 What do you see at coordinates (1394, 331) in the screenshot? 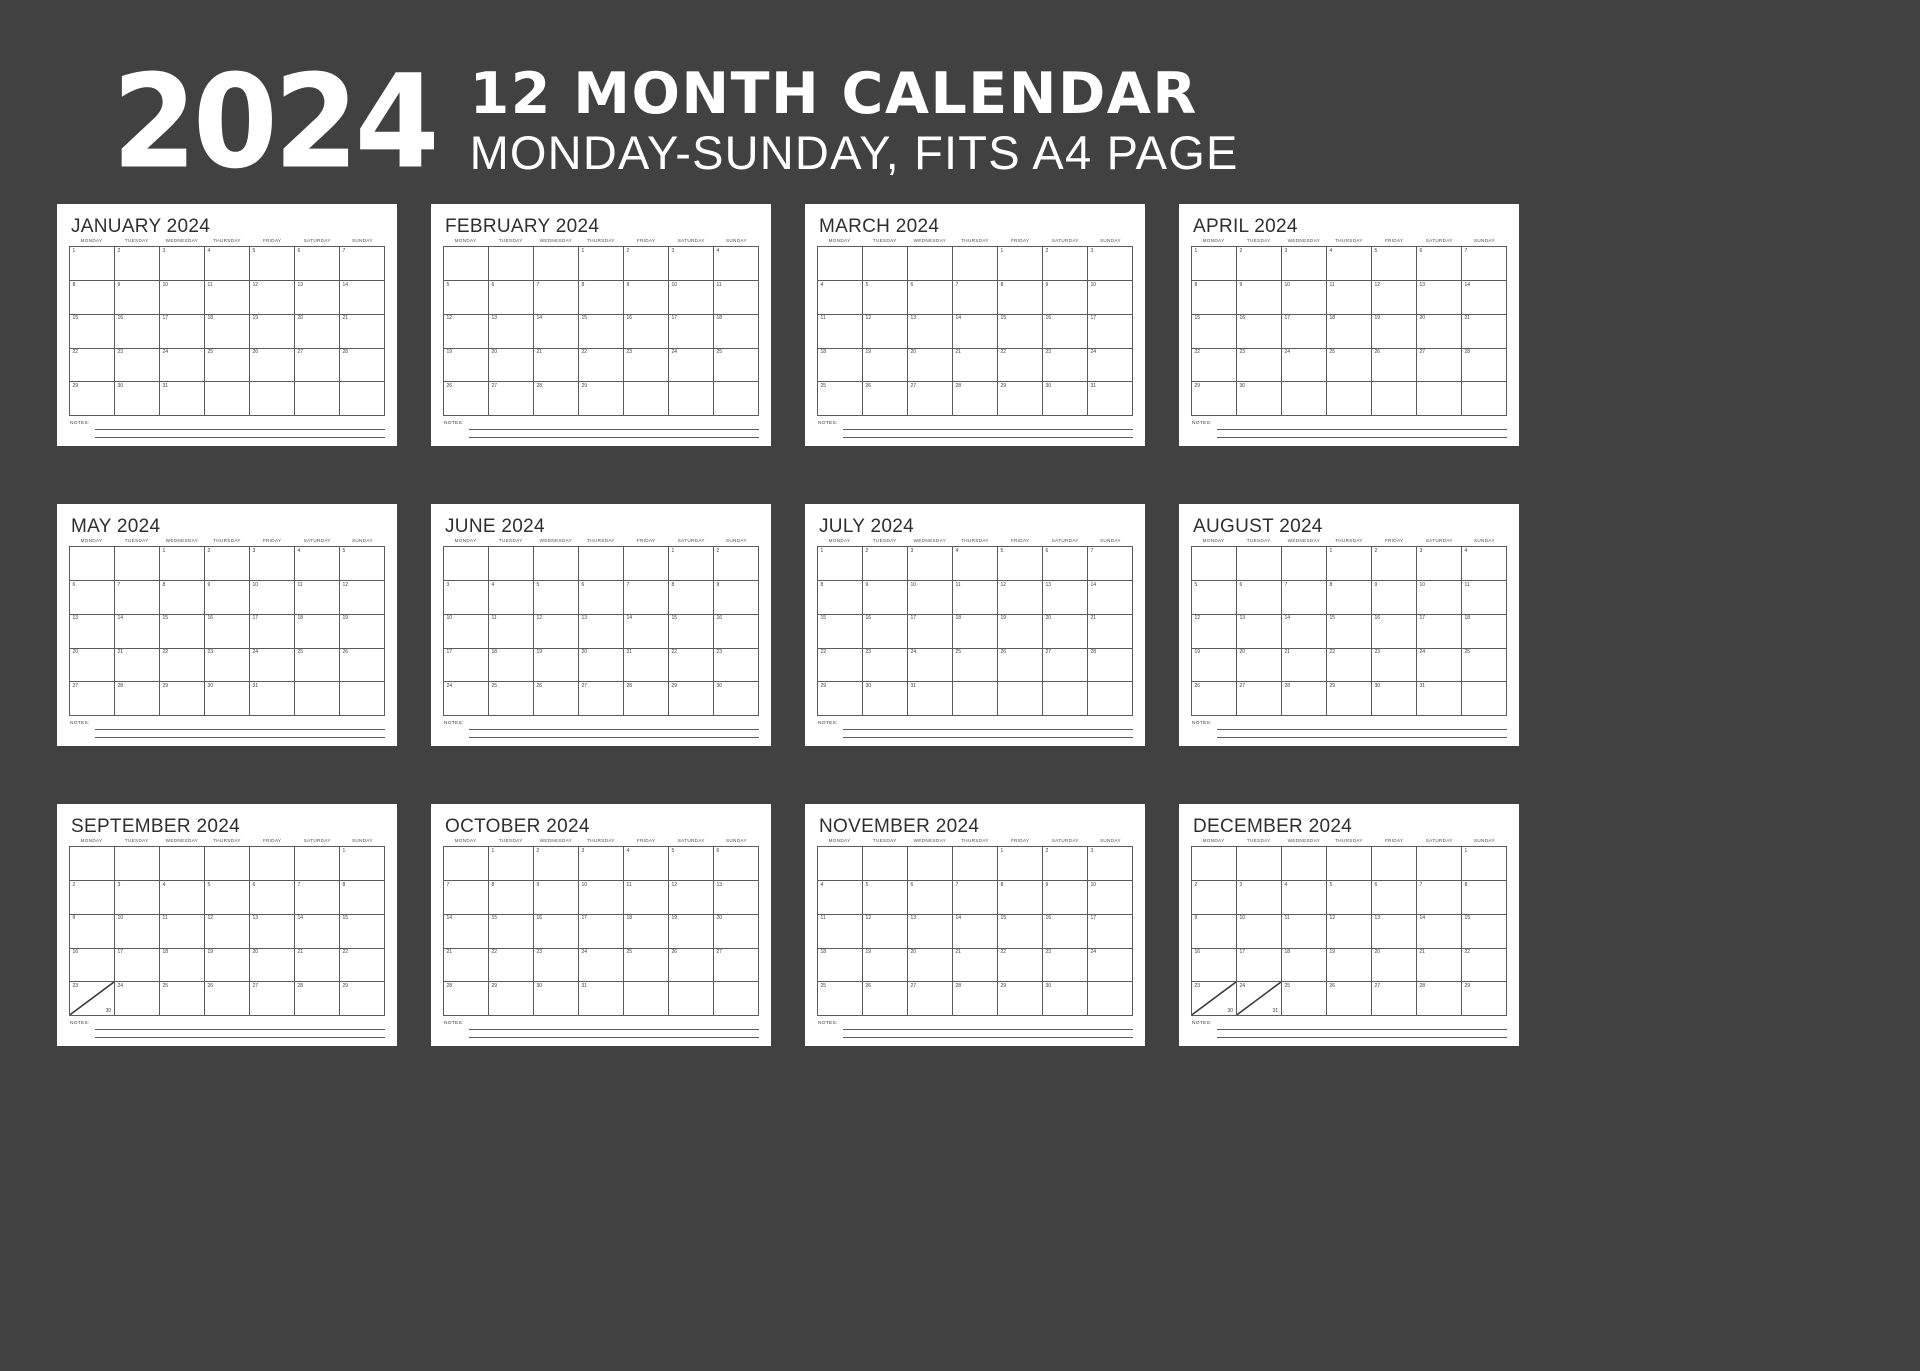
I see `day-cell: 19` at bounding box center [1394, 331].